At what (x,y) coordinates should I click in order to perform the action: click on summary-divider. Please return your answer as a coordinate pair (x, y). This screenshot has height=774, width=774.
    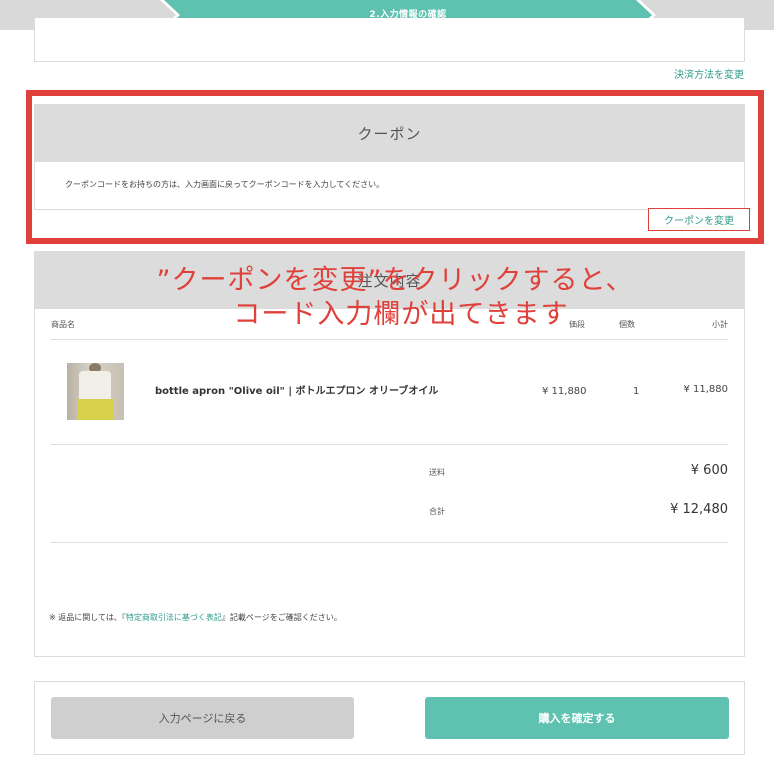
    Looking at the image, I should click on (389, 542).